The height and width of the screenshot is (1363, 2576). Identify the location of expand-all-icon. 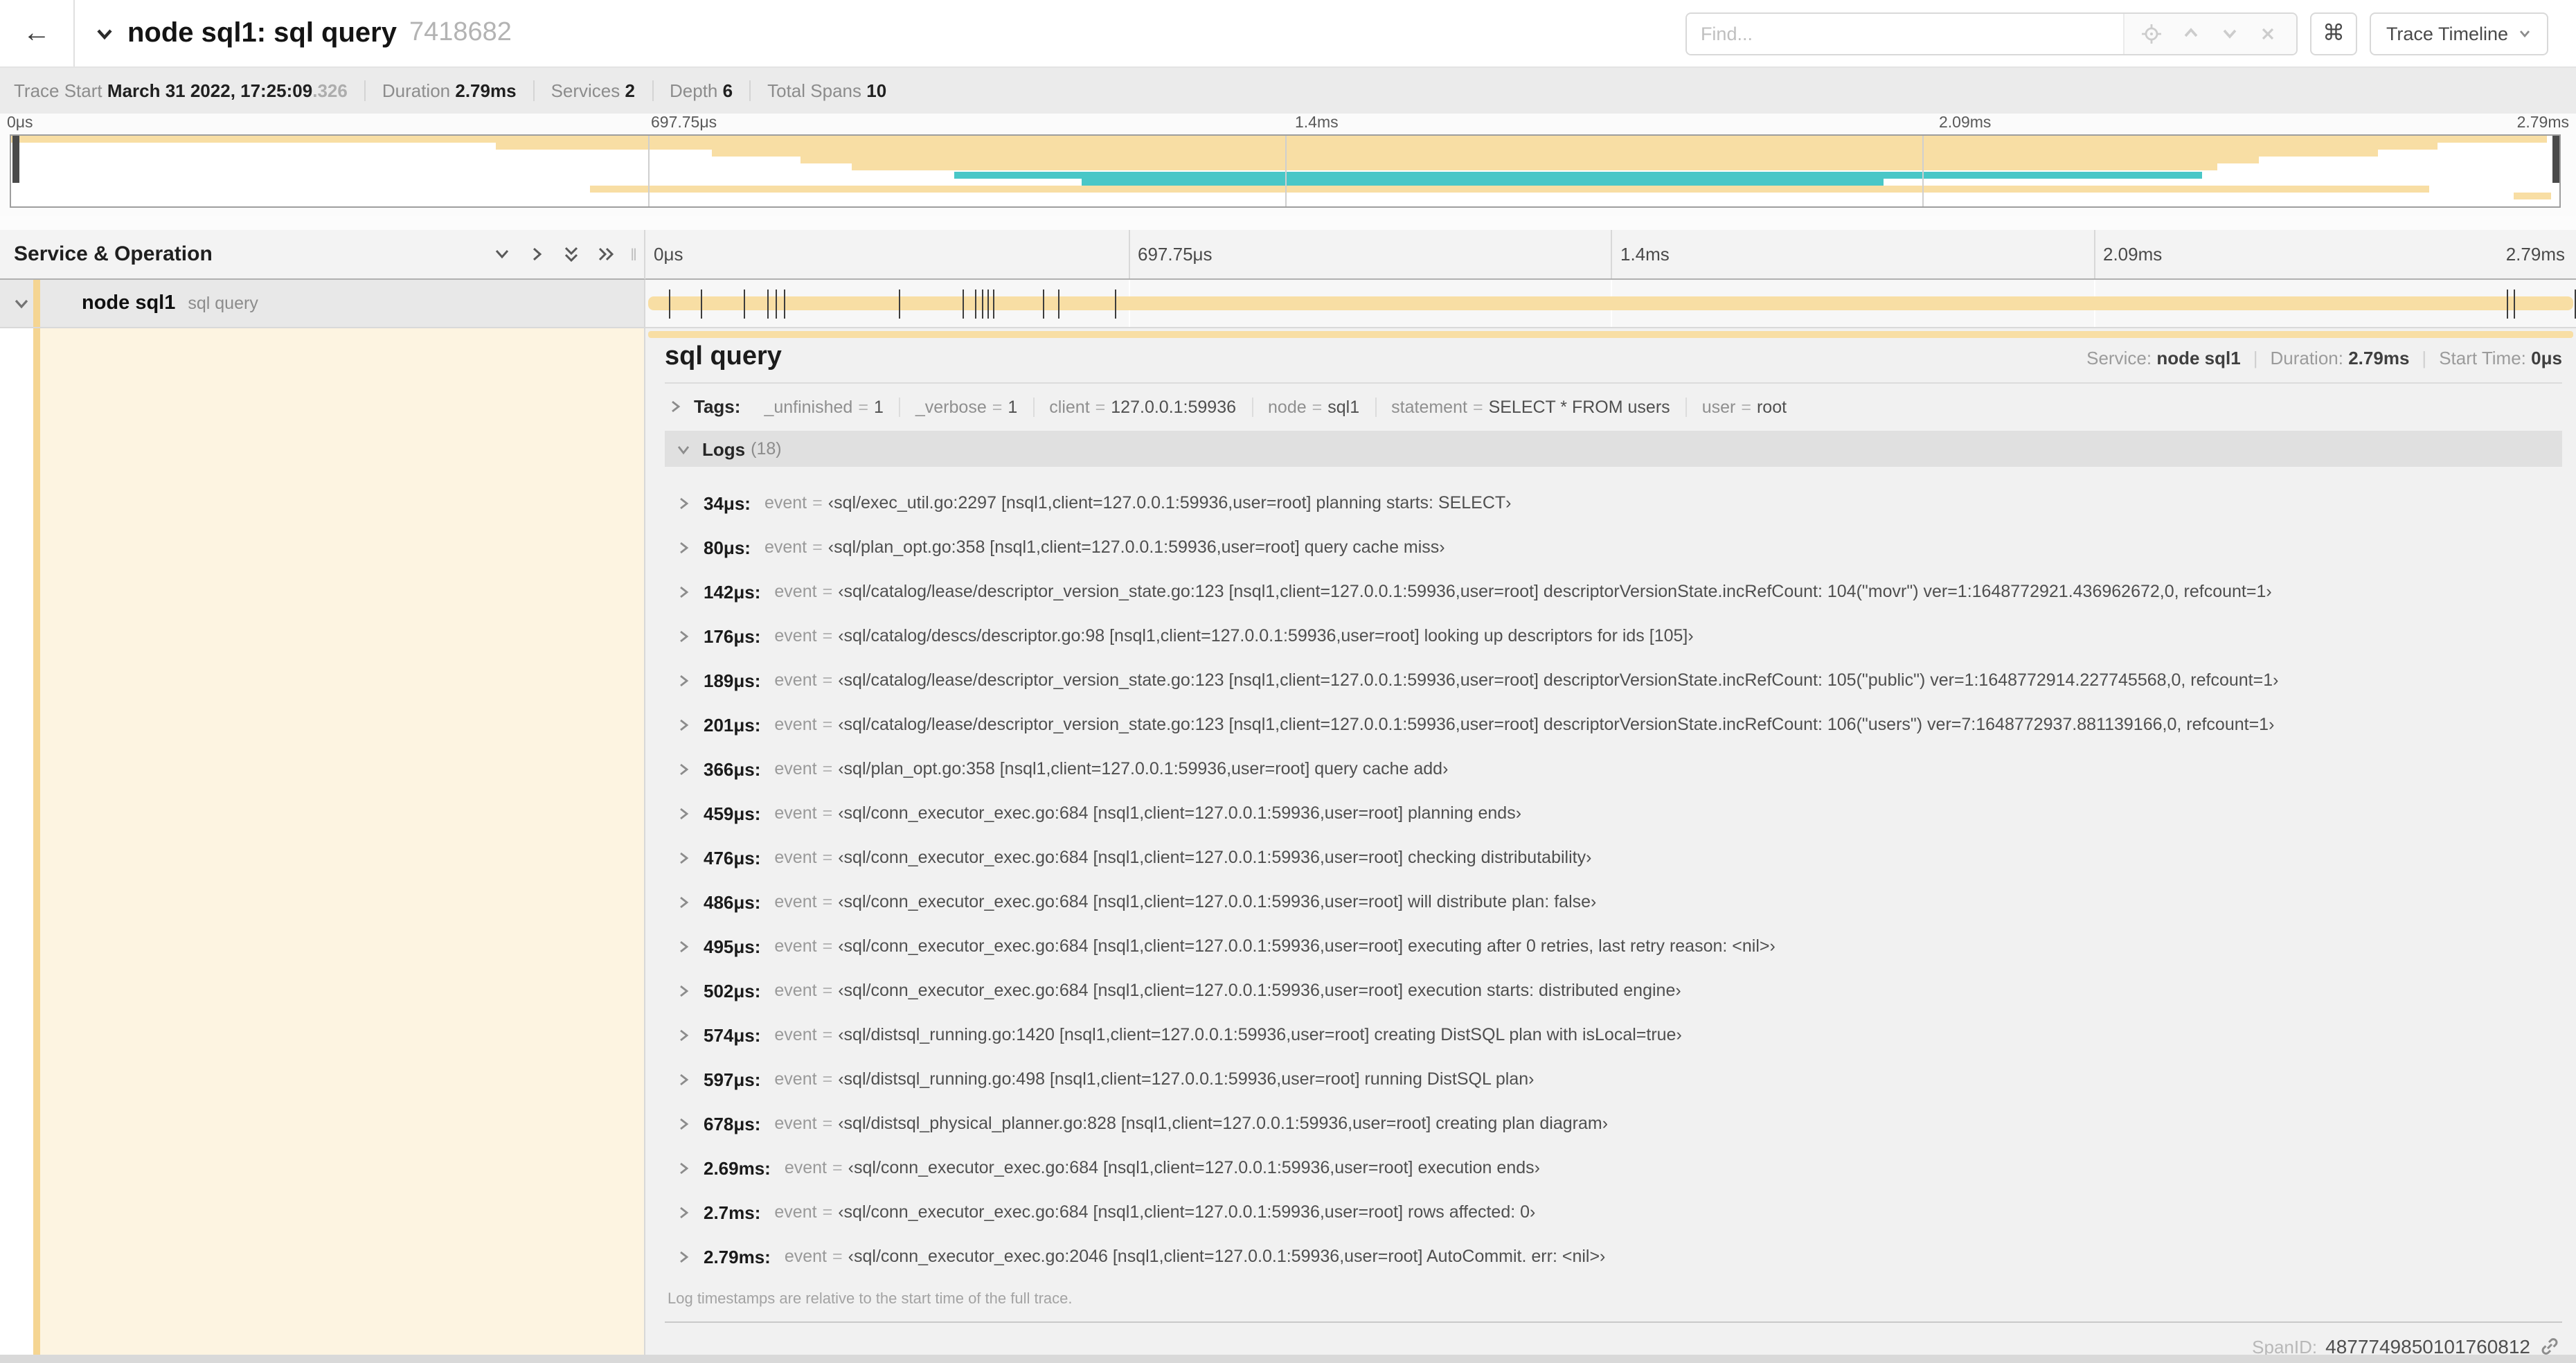
(606, 254).